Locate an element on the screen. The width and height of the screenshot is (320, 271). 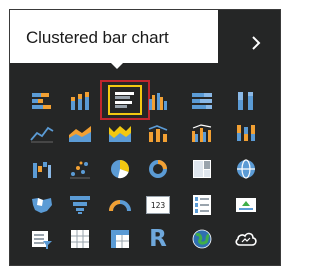
ribbon-chart-icon is located at coordinates (246, 133).